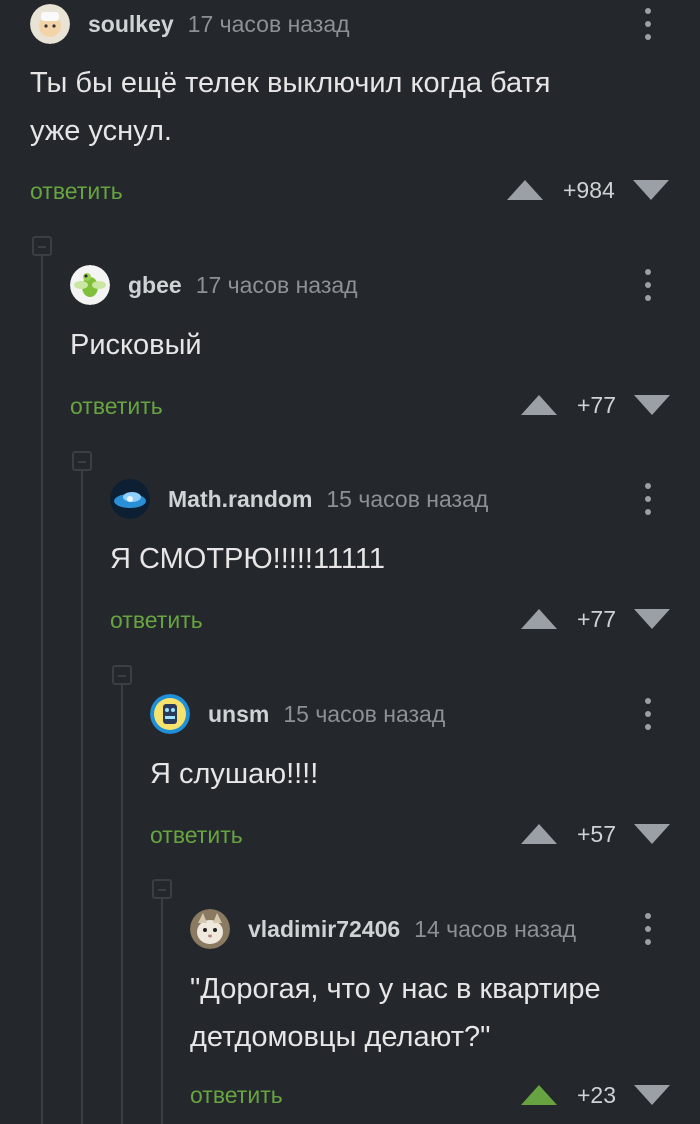 Image resolution: width=700 pixels, height=1124 pixels. Describe the element at coordinates (136, 345) in the screenshot. I see `comment-text: Рисковый` at that location.